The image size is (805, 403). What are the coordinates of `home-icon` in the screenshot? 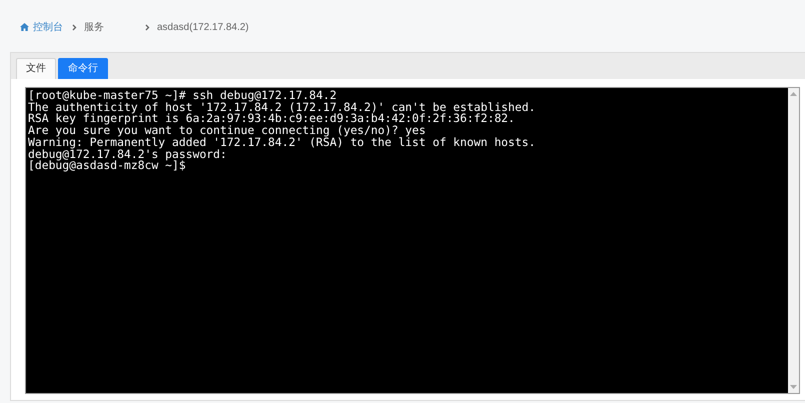 It's located at (24, 27).